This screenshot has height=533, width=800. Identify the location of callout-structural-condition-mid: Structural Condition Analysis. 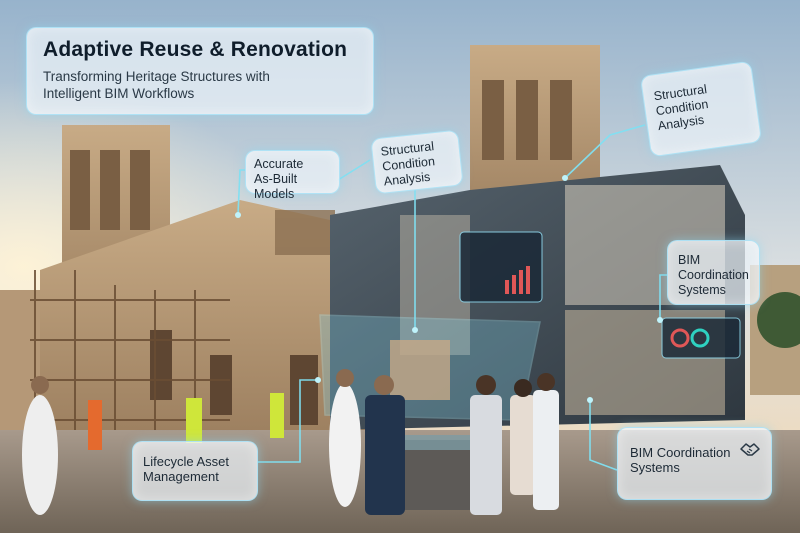
(417, 162).